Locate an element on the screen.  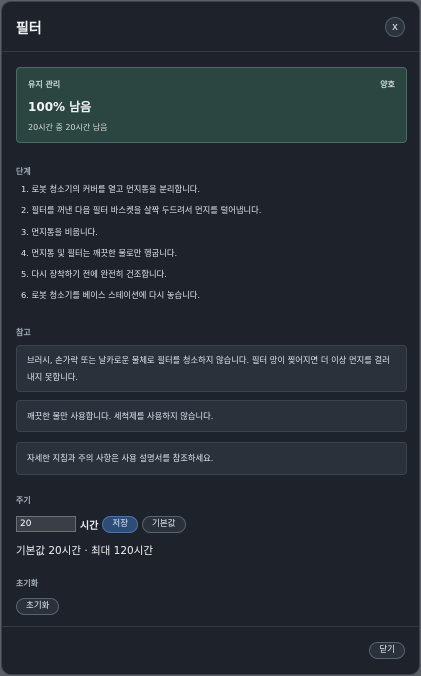
status-detail: 20시간 중 20시간 남음 is located at coordinates (68, 127).